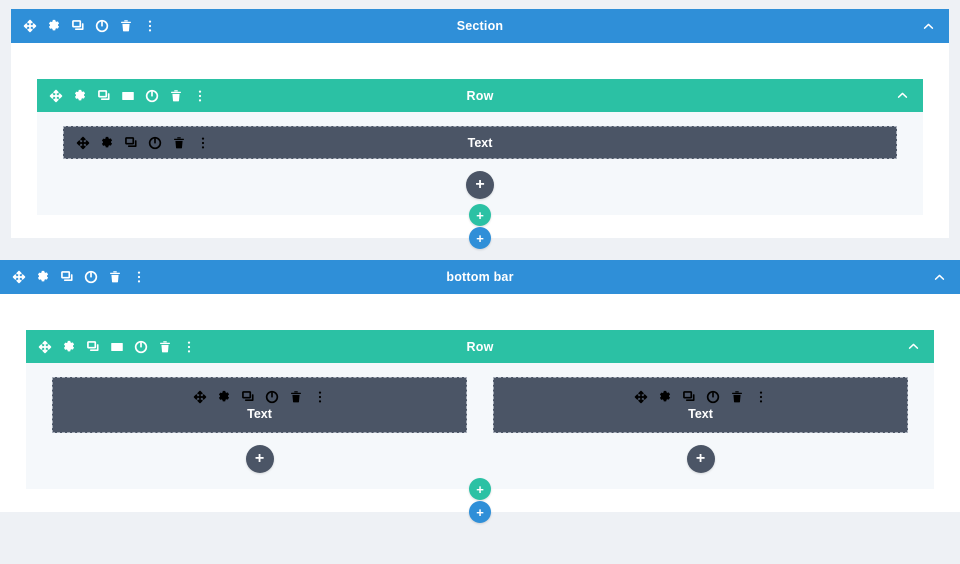 The height and width of the screenshot is (564, 960). I want to click on section-header-bar: bottom bar, so click(480, 277).